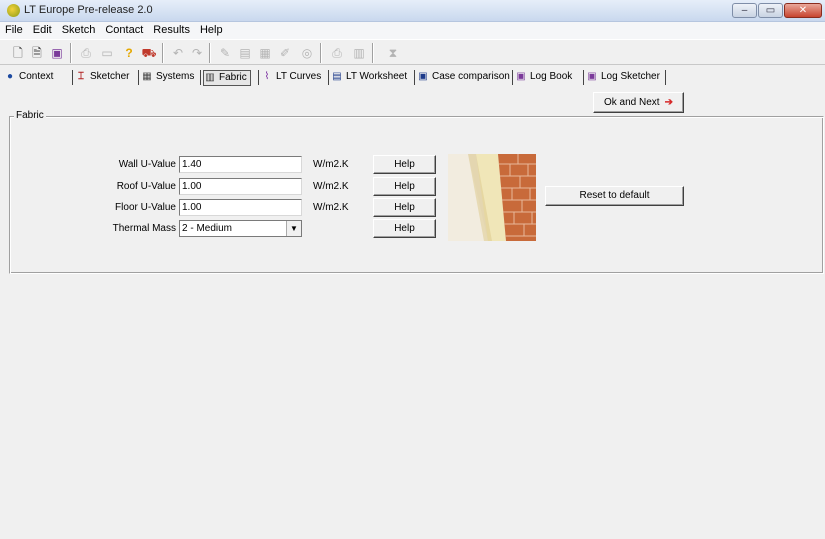  I want to click on tab-label: LT Worksheet, so click(377, 76).